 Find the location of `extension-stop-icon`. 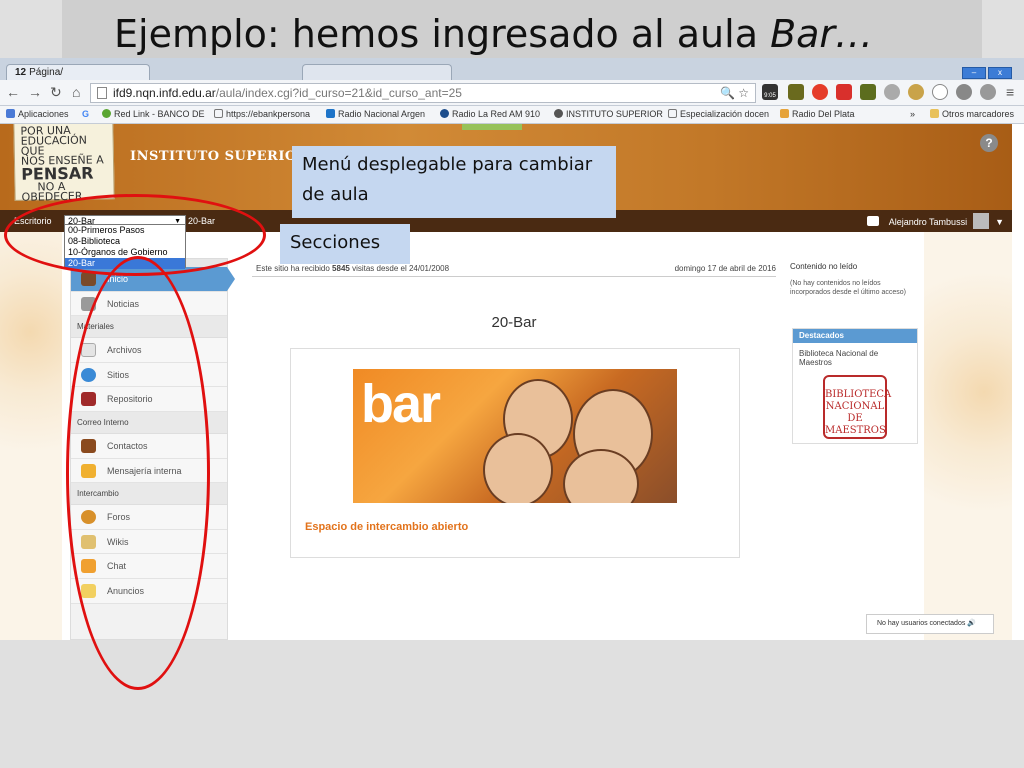

extension-stop-icon is located at coordinates (820, 92).